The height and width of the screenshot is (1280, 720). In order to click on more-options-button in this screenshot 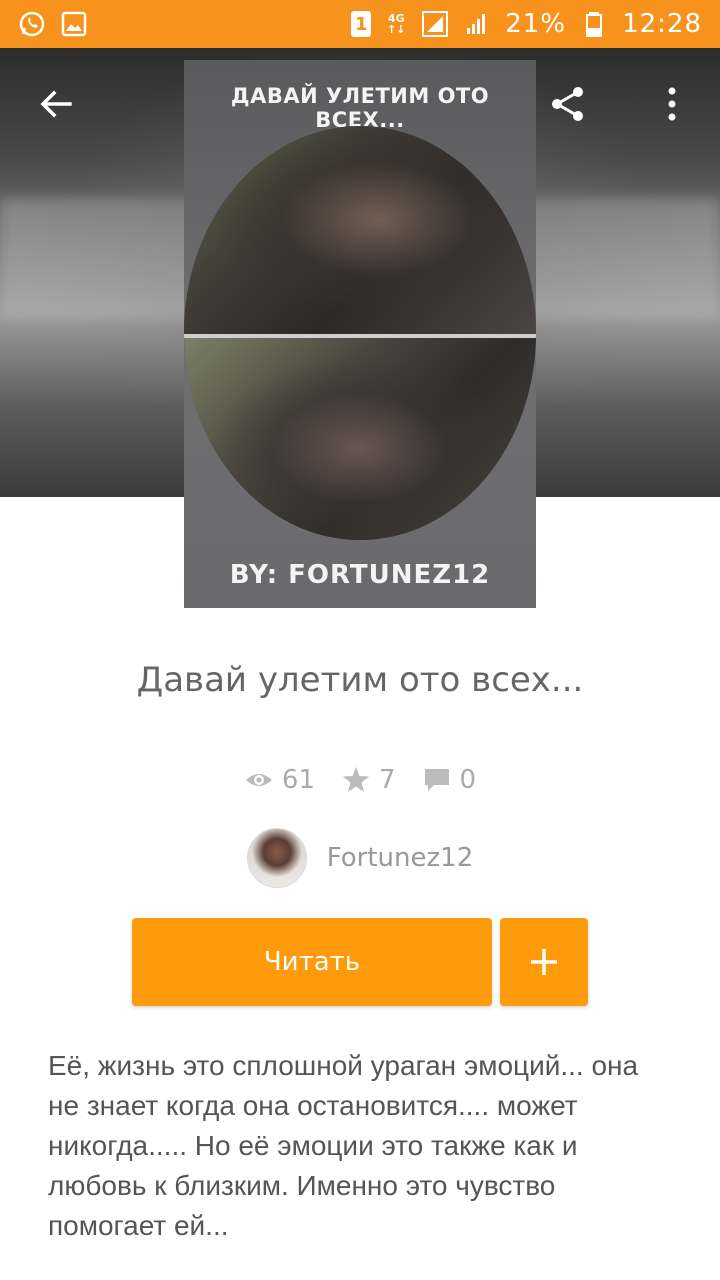, I will do `click(672, 104)`.